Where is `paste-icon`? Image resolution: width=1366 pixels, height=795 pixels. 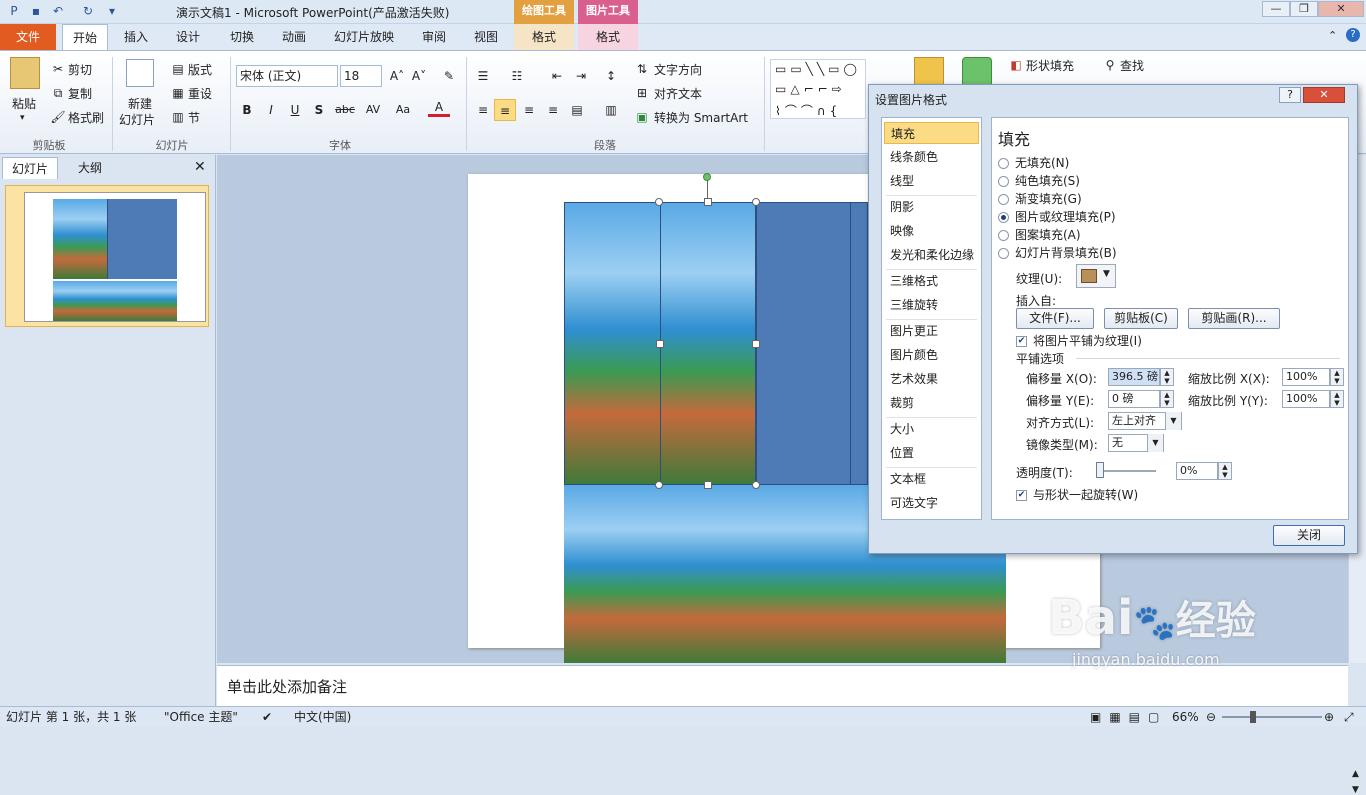
paste-icon is located at coordinates (25, 73).